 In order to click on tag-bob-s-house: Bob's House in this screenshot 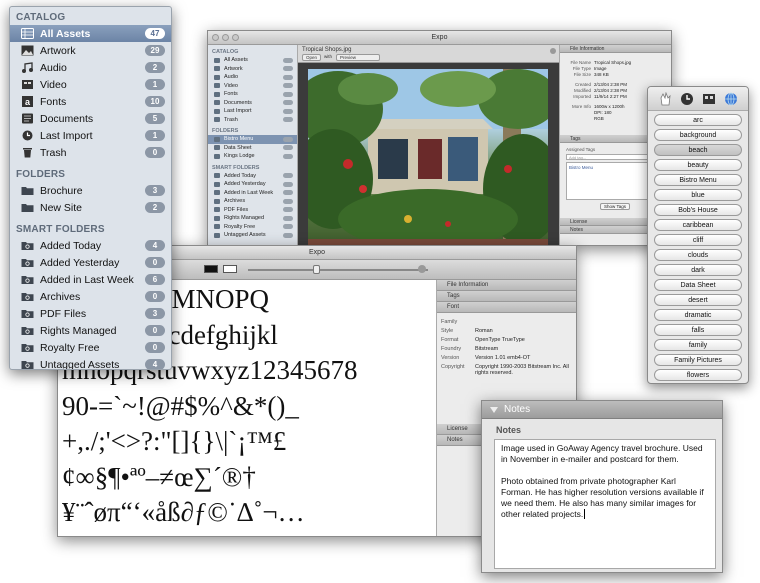, I will do `click(698, 210)`.